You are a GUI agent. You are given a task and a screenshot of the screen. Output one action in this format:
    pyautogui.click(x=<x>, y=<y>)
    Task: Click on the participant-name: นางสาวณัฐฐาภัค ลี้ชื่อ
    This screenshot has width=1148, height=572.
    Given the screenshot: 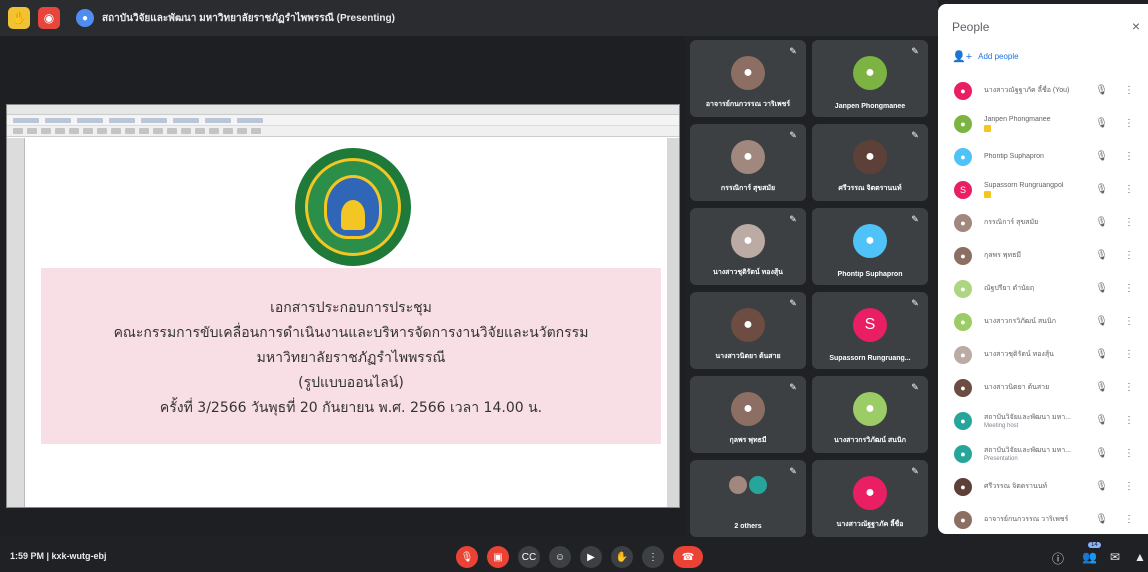 What is the action you would take?
    pyautogui.click(x=870, y=524)
    